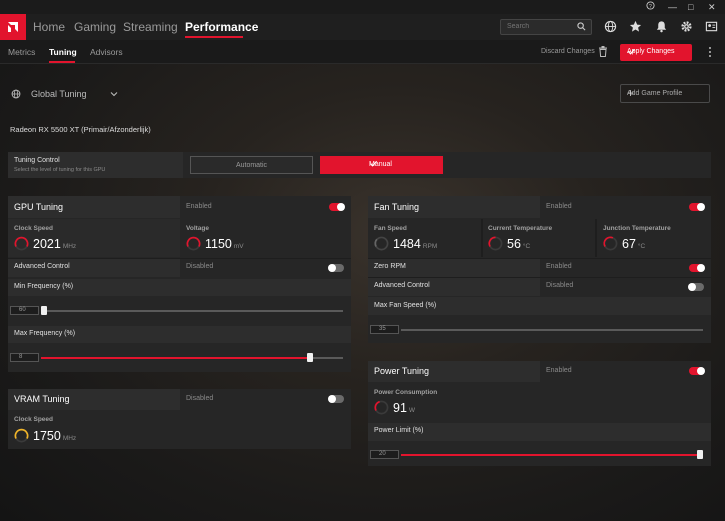 Image resolution: width=725 pixels, height=521 pixels. I want to click on vram-tuning-state: Disabled, so click(200, 398).